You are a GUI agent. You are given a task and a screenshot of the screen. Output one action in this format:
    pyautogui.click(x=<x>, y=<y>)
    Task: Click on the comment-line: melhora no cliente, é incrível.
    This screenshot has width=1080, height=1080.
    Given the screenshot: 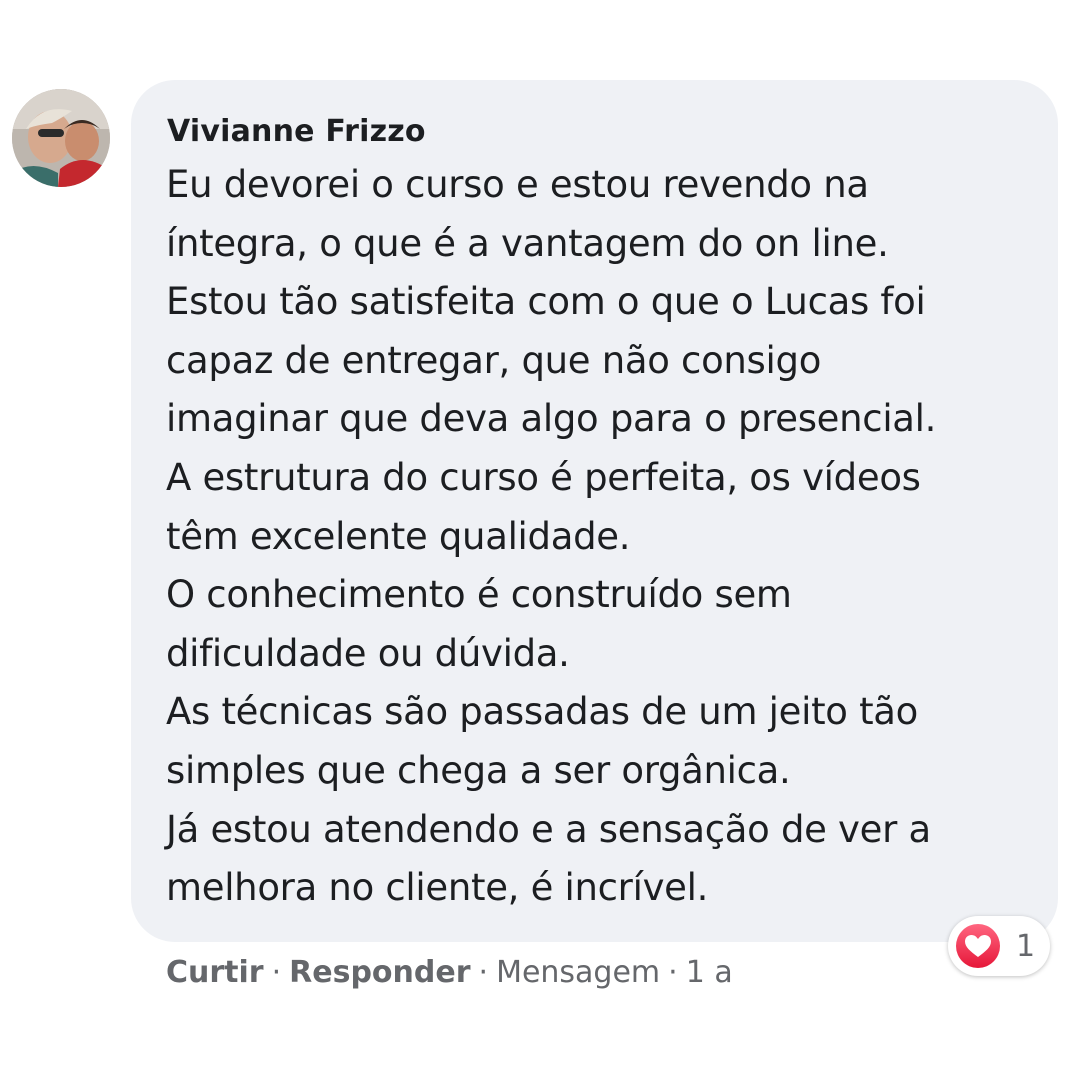 What is the action you would take?
    pyautogui.click(x=437, y=888)
    